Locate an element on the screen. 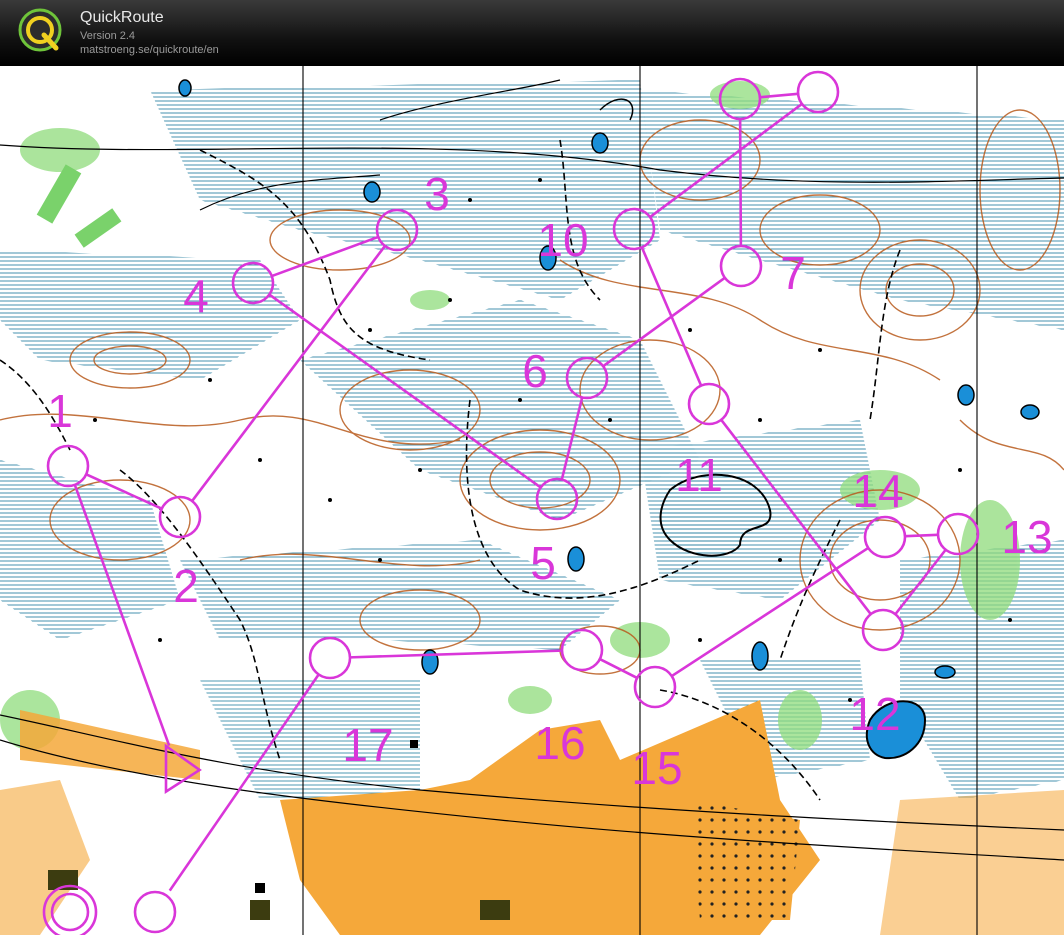  control-number-15: 15 is located at coordinates (656, 768).